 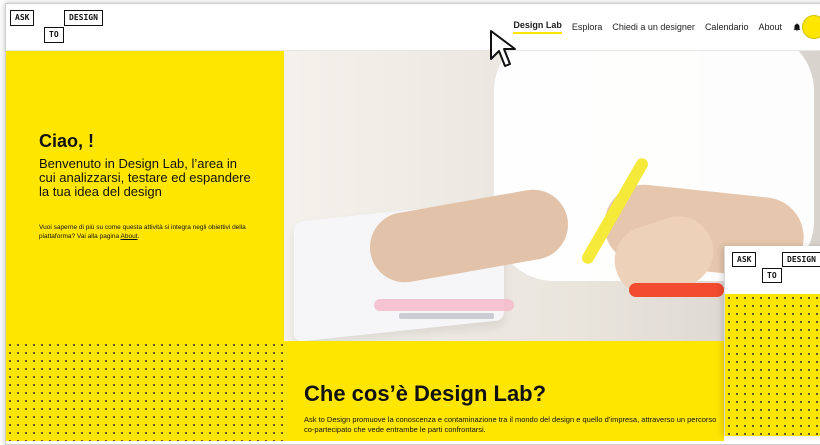 What do you see at coordinates (446, 316) in the screenshot?
I see `photo-laptop-ports` at bounding box center [446, 316].